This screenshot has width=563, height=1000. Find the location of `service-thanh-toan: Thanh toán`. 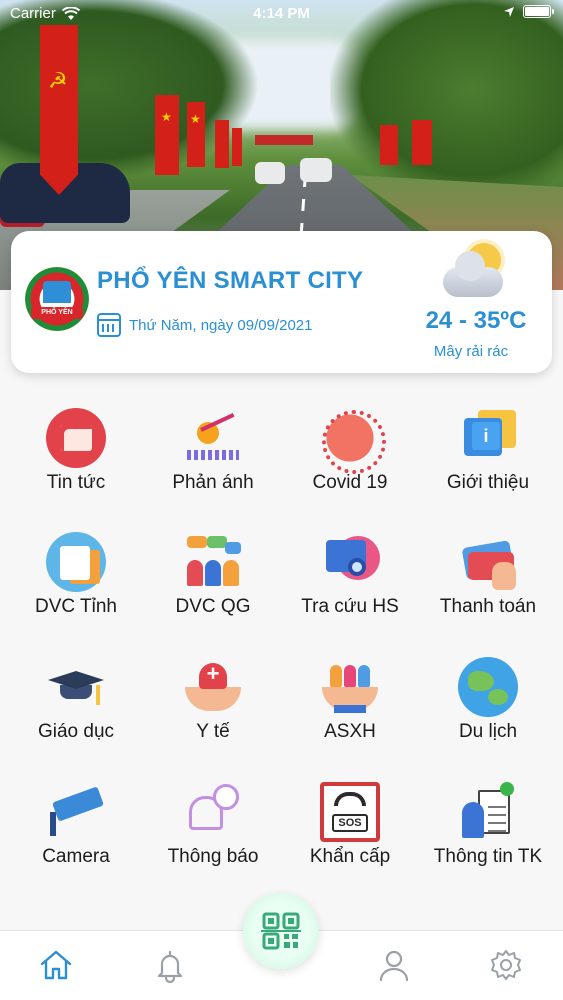

service-thanh-toan: Thanh toán is located at coordinates (488, 579).